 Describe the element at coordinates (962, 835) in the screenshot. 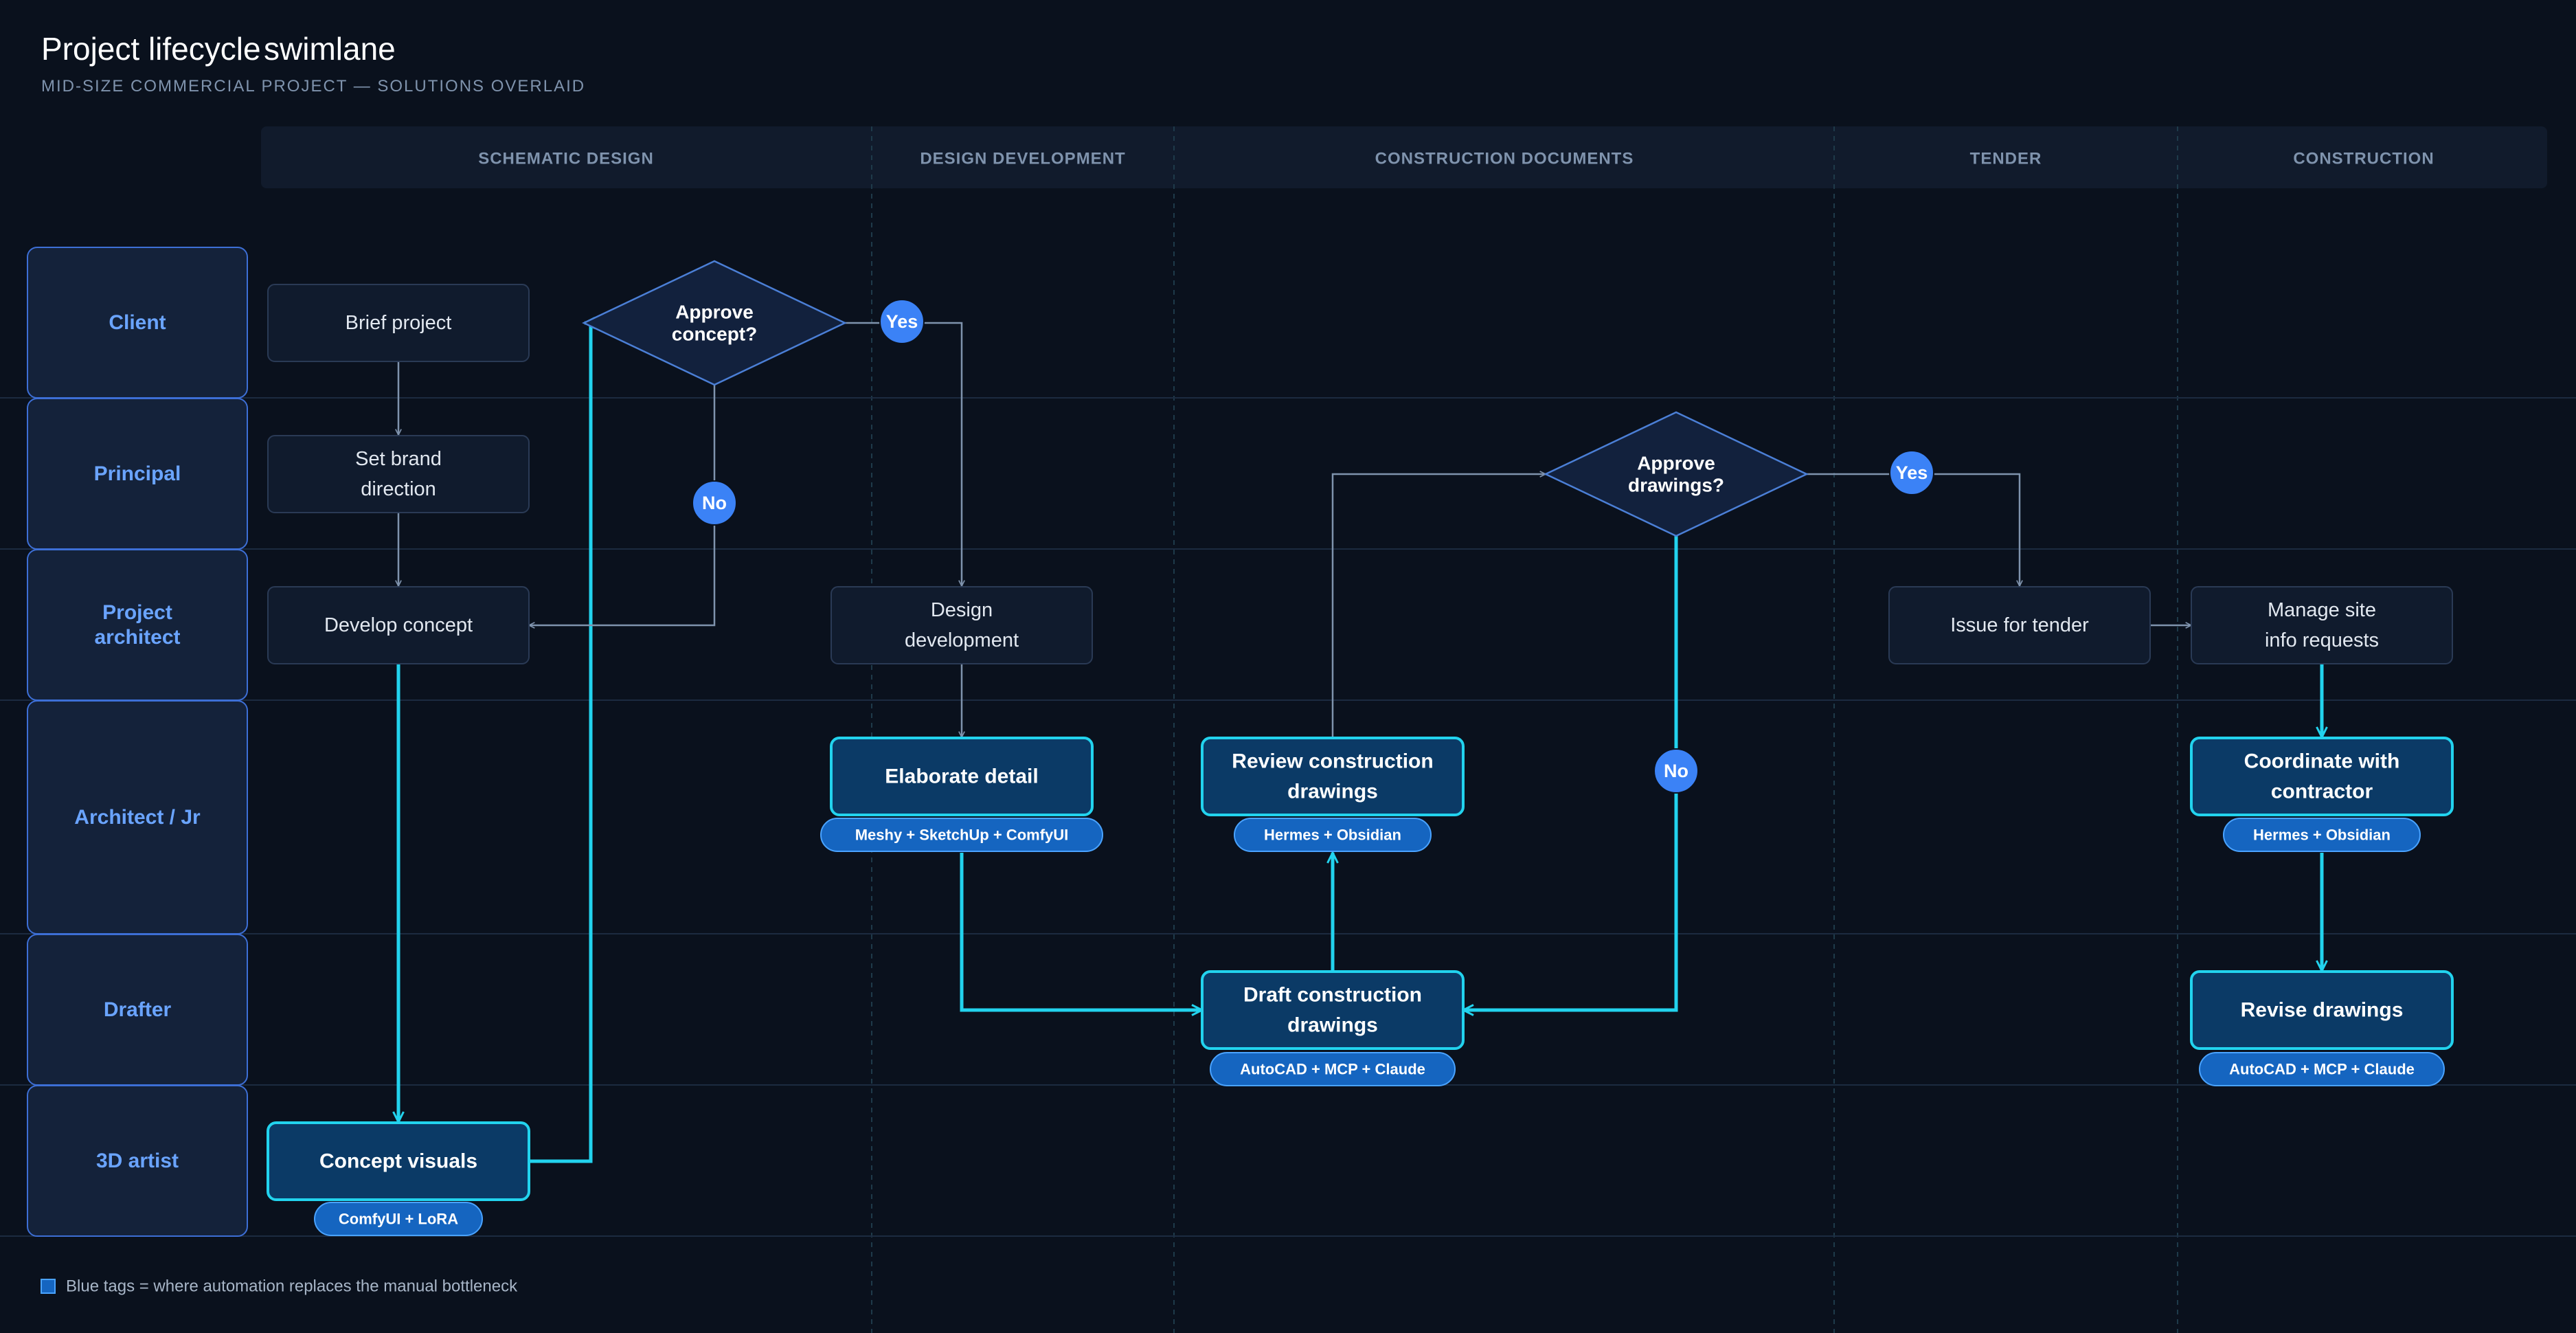

I see `tag-label-elaborate-detail: Meshy + SketchUp + ComfyUI` at that location.